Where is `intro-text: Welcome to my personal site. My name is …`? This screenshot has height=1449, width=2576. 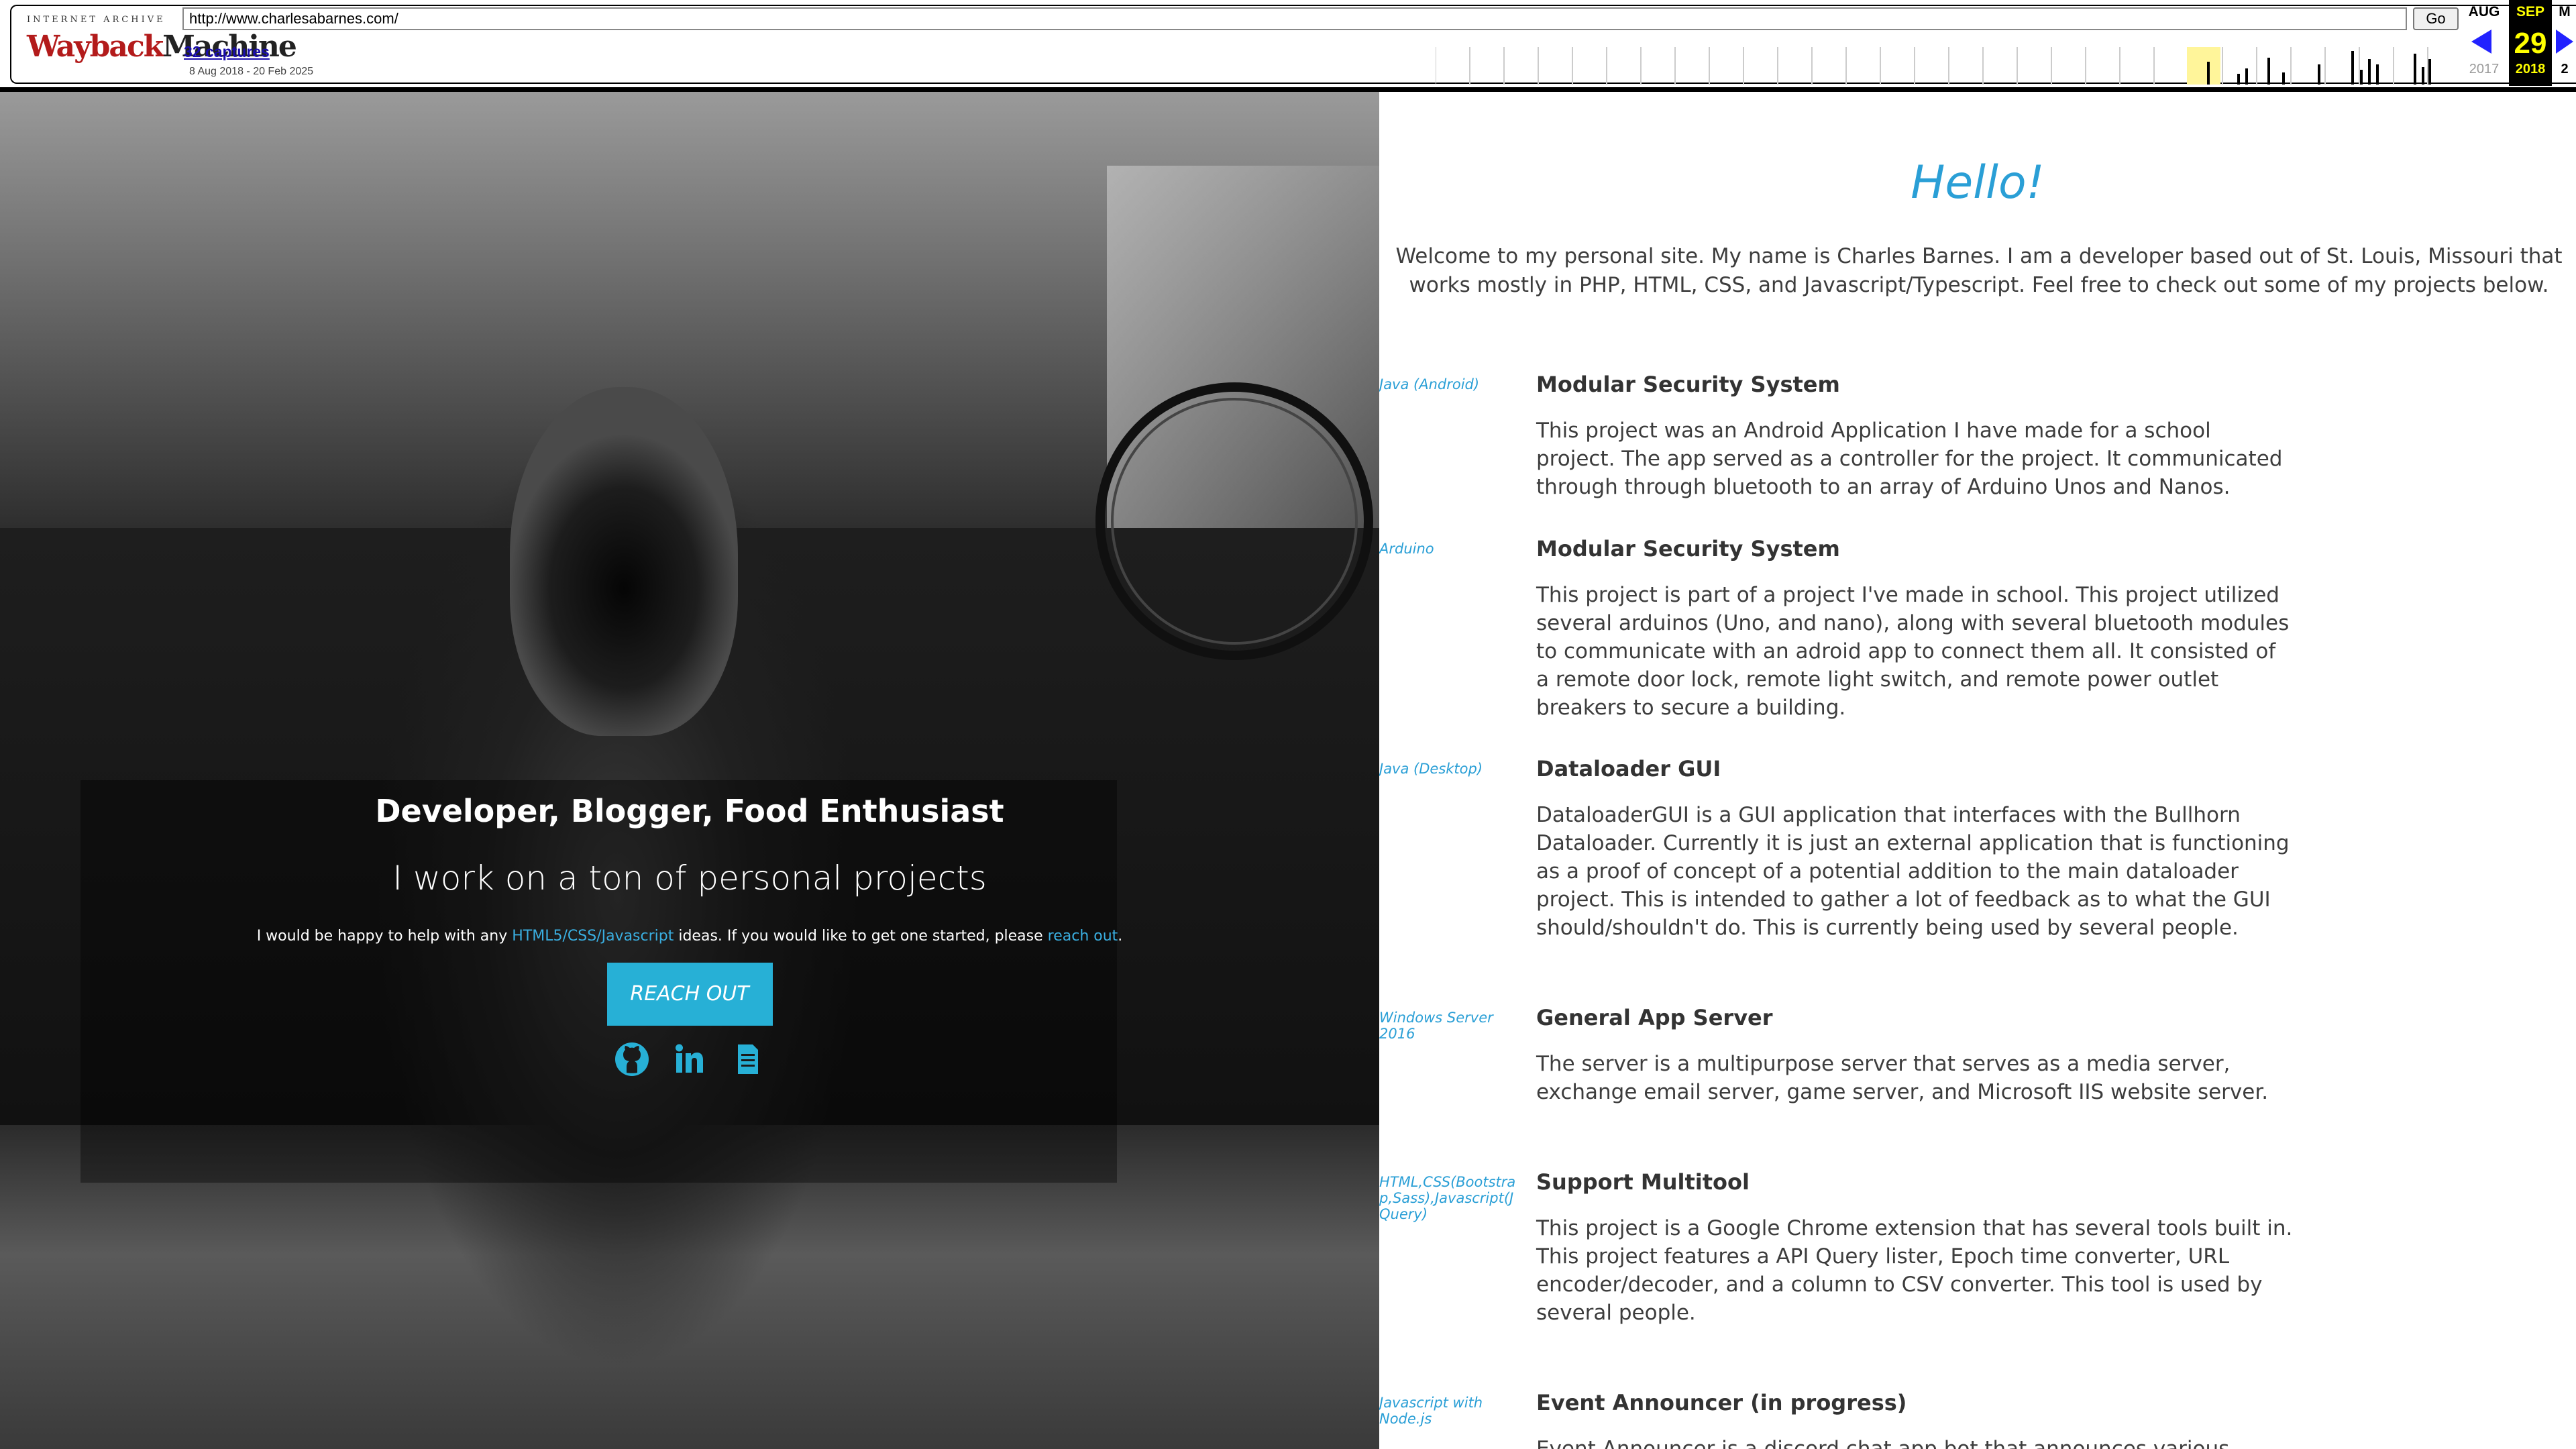
intro-text: Welcome to my personal site. My name is … is located at coordinates (1979, 270).